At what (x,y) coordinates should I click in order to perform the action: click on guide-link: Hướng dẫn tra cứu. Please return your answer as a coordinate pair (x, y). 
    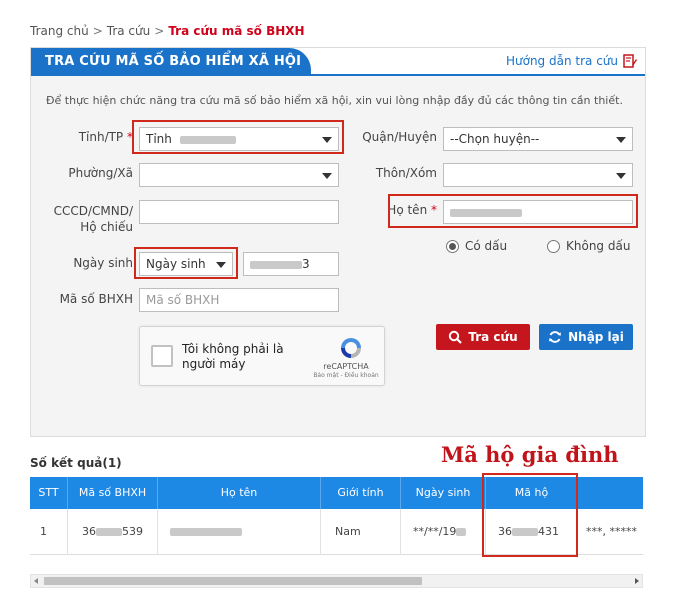
    Looking at the image, I should click on (571, 61).